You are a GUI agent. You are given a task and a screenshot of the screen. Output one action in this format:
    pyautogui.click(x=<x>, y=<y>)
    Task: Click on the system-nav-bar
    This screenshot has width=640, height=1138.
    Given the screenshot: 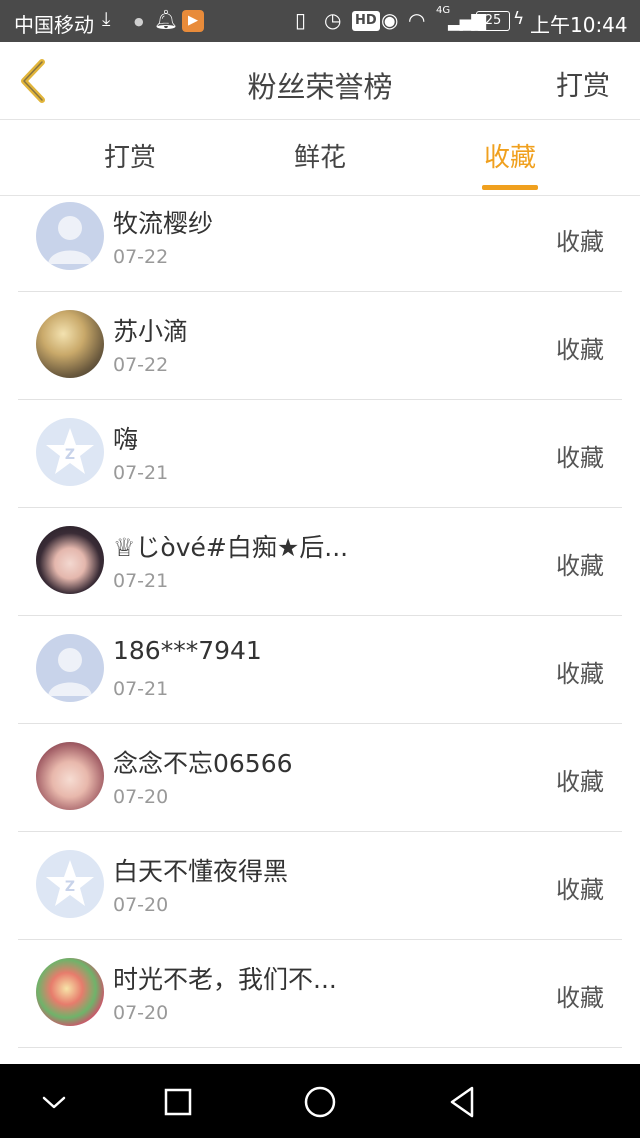 What is the action you would take?
    pyautogui.click(x=320, y=1101)
    